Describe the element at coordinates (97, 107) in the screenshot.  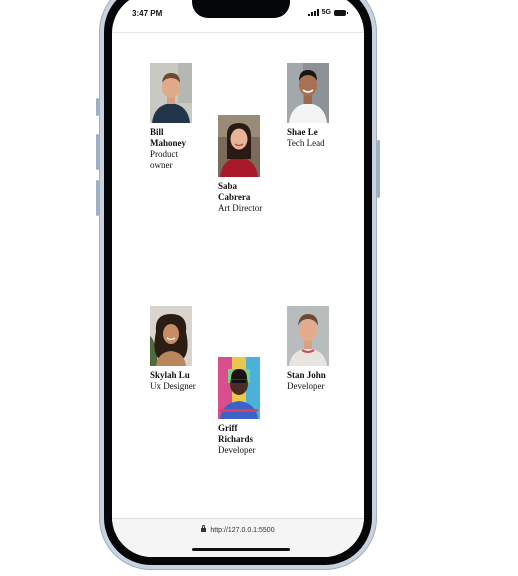
I see `mute-switch` at that location.